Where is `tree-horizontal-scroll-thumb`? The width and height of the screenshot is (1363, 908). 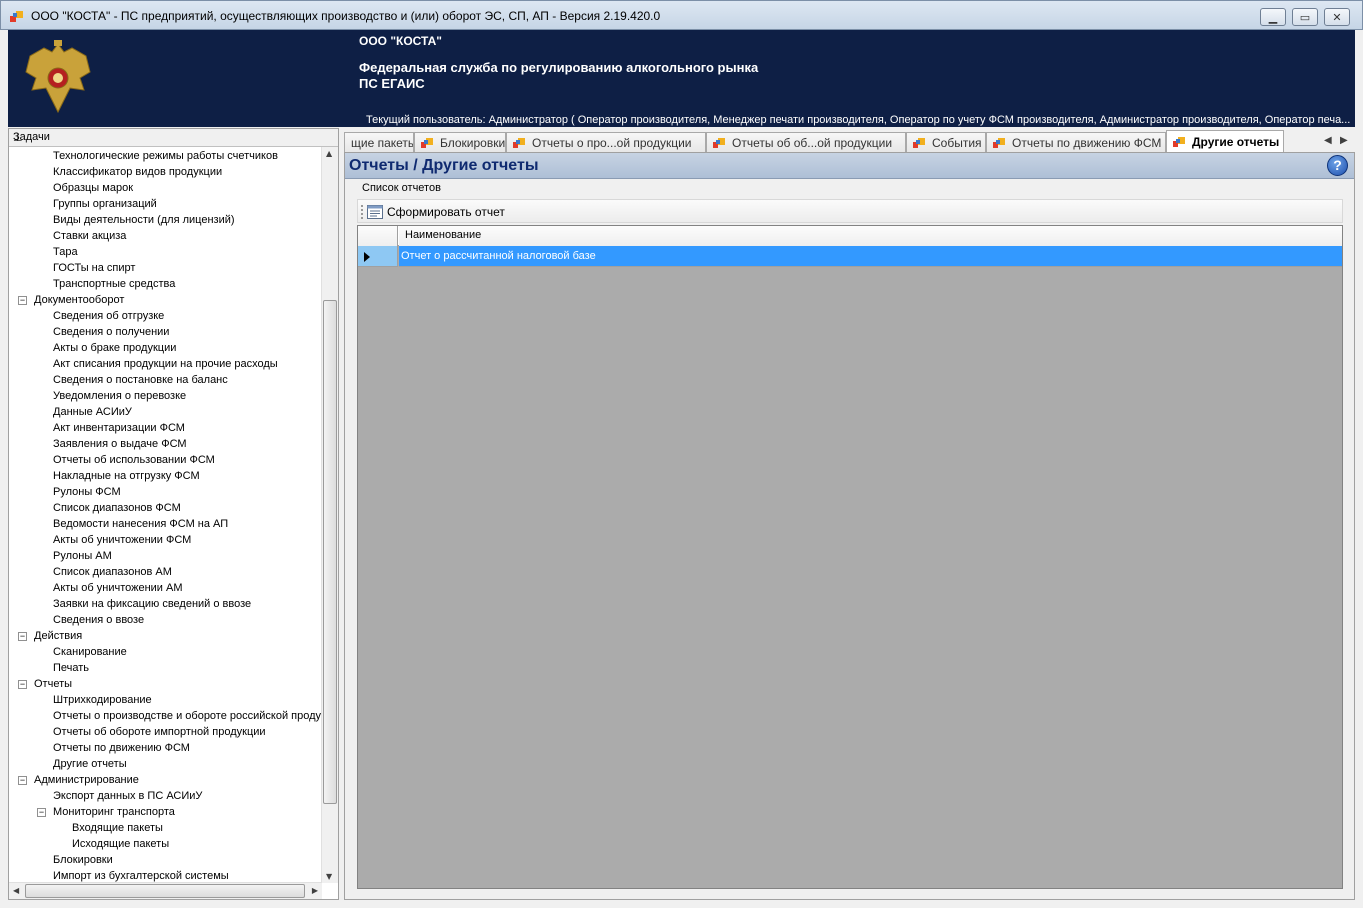 tree-horizontal-scroll-thumb is located at coordinates (165, 891).